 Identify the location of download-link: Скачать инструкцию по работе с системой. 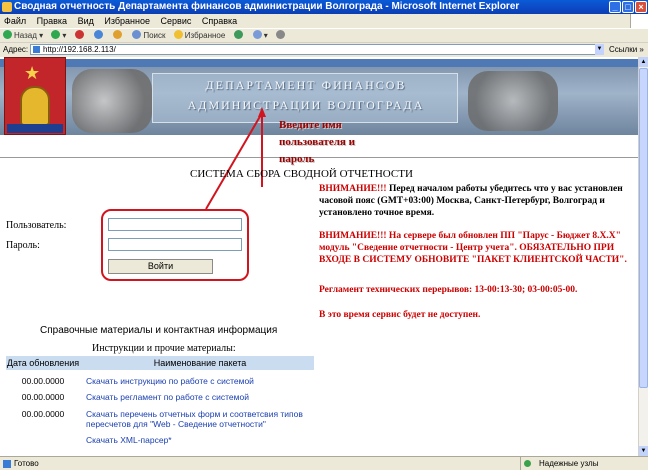
(200, 381).